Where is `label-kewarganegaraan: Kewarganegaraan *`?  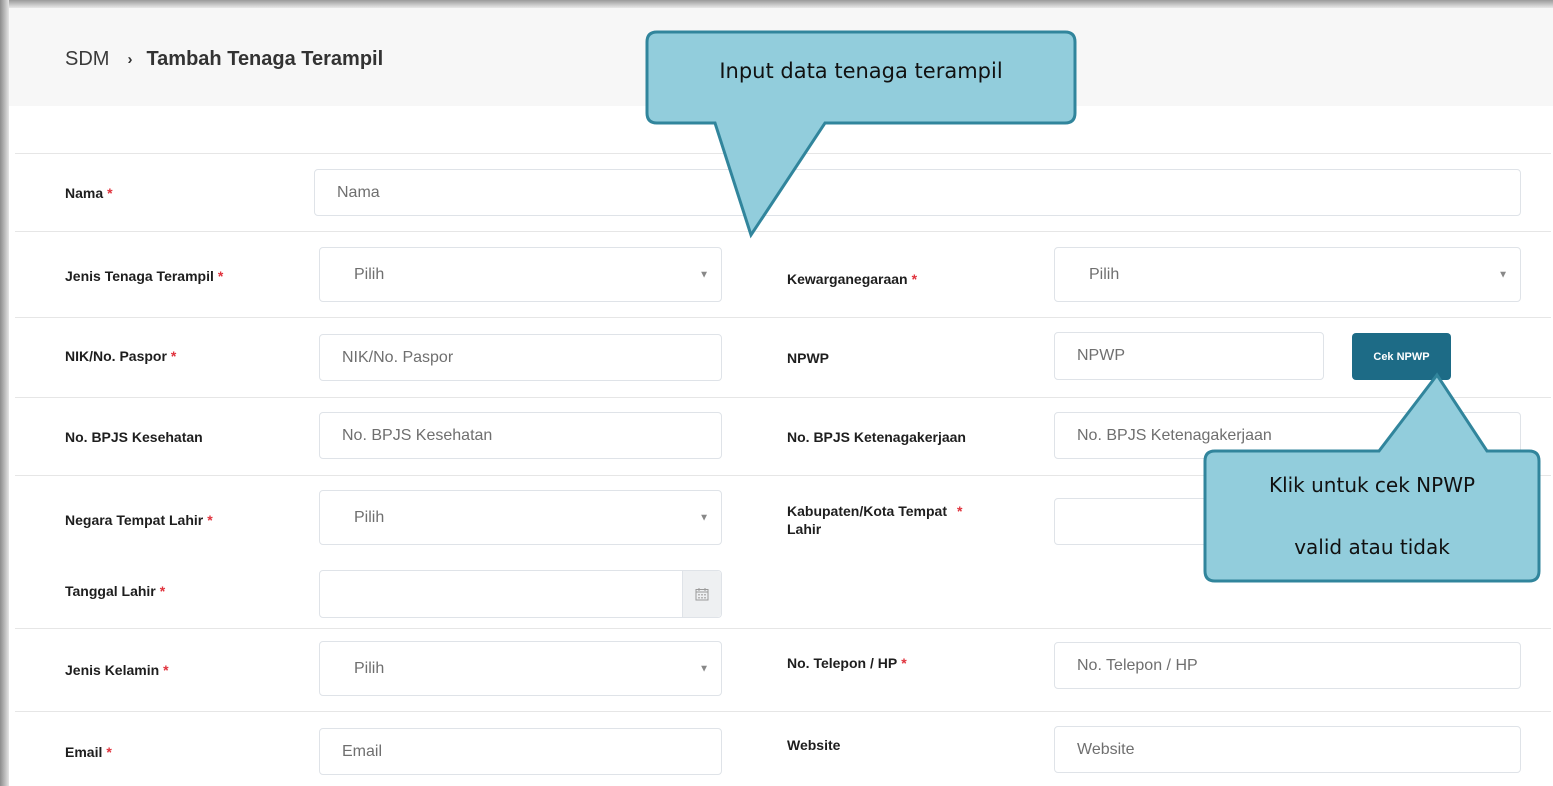
label-kewarganegaraan: Kewarganegaraan * is located at coordinates (852, 279).